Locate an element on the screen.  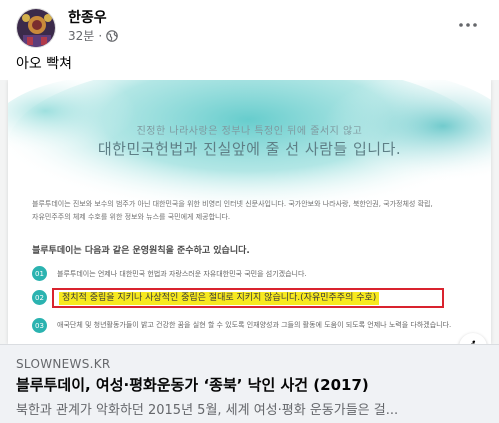
more-options-button is located at coordinates (468, 25).